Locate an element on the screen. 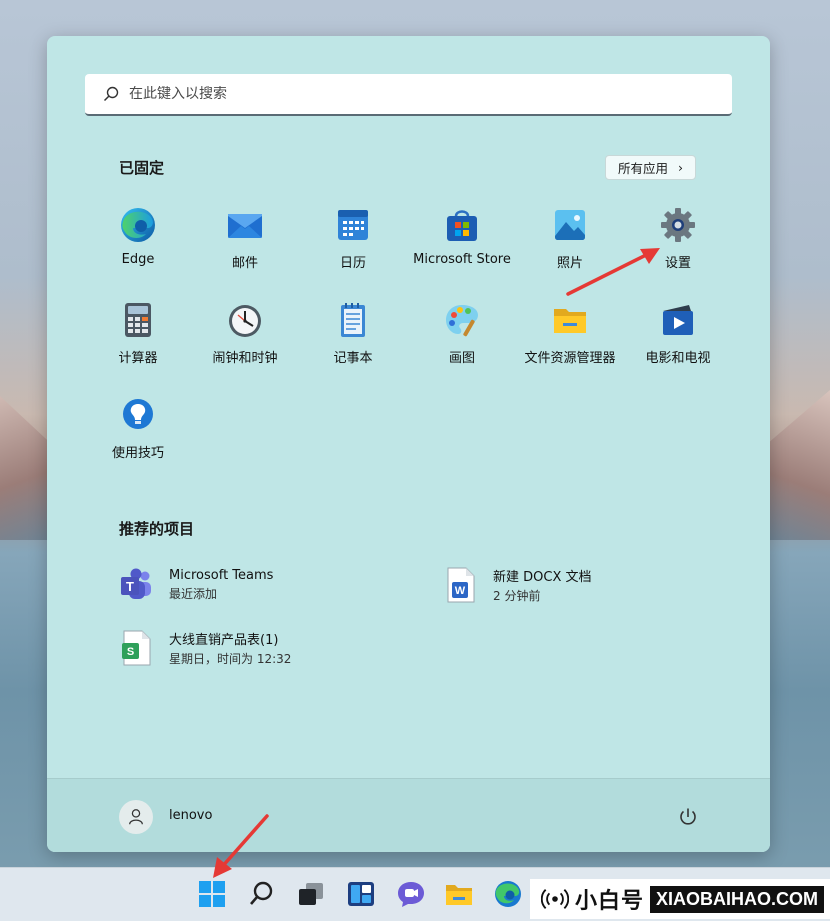  broadcast-icon is located at coordinates (554, 899).